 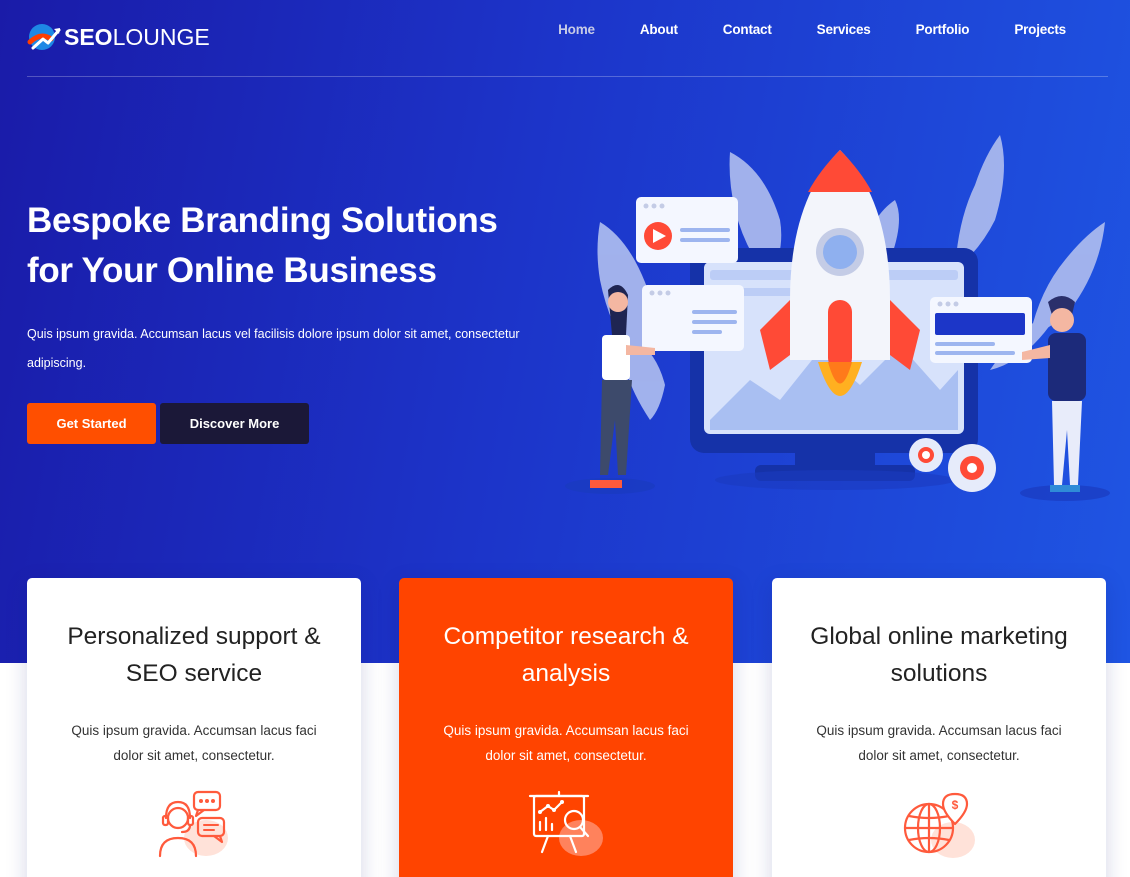 I want to click on nav-about: About, so click(x=659, y=29).